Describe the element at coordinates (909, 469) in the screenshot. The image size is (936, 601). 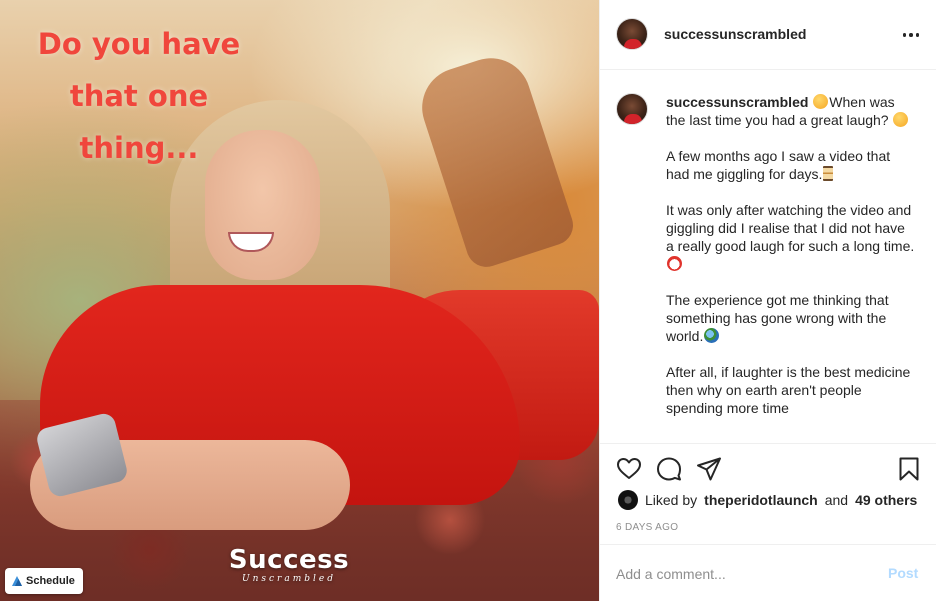
I see `bookmark-icon` at that location.